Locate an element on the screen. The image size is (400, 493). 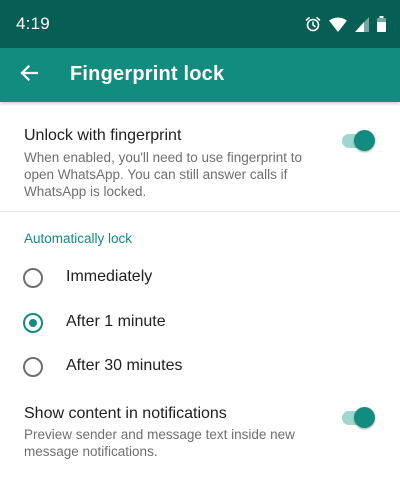
radio-button-after-1-minute is located at coordinates (33, 323).